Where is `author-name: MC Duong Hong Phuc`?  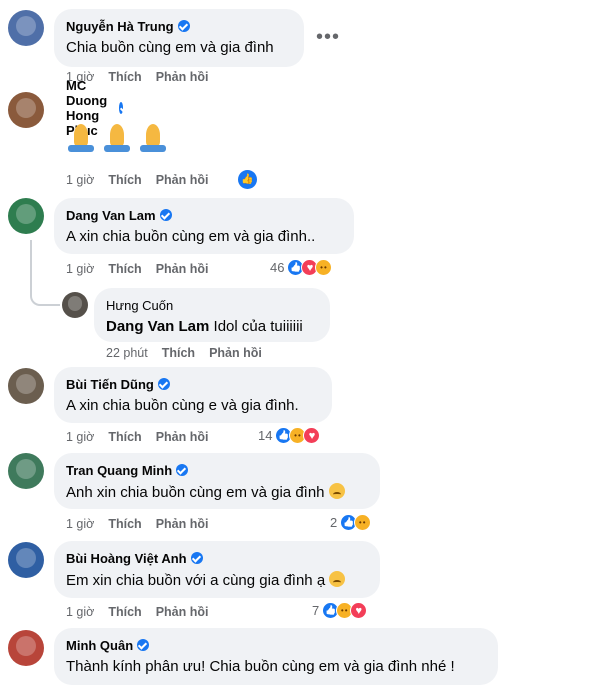 author-name: MC Duong Hong Phuc is located at coordinates (95, 108).